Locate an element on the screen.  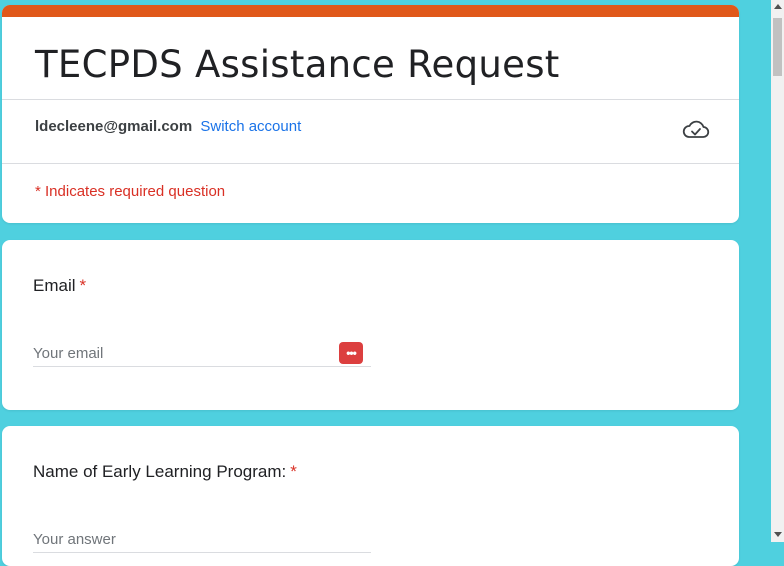
password-manager-icon: ••• is located at coordinates (351, 353).